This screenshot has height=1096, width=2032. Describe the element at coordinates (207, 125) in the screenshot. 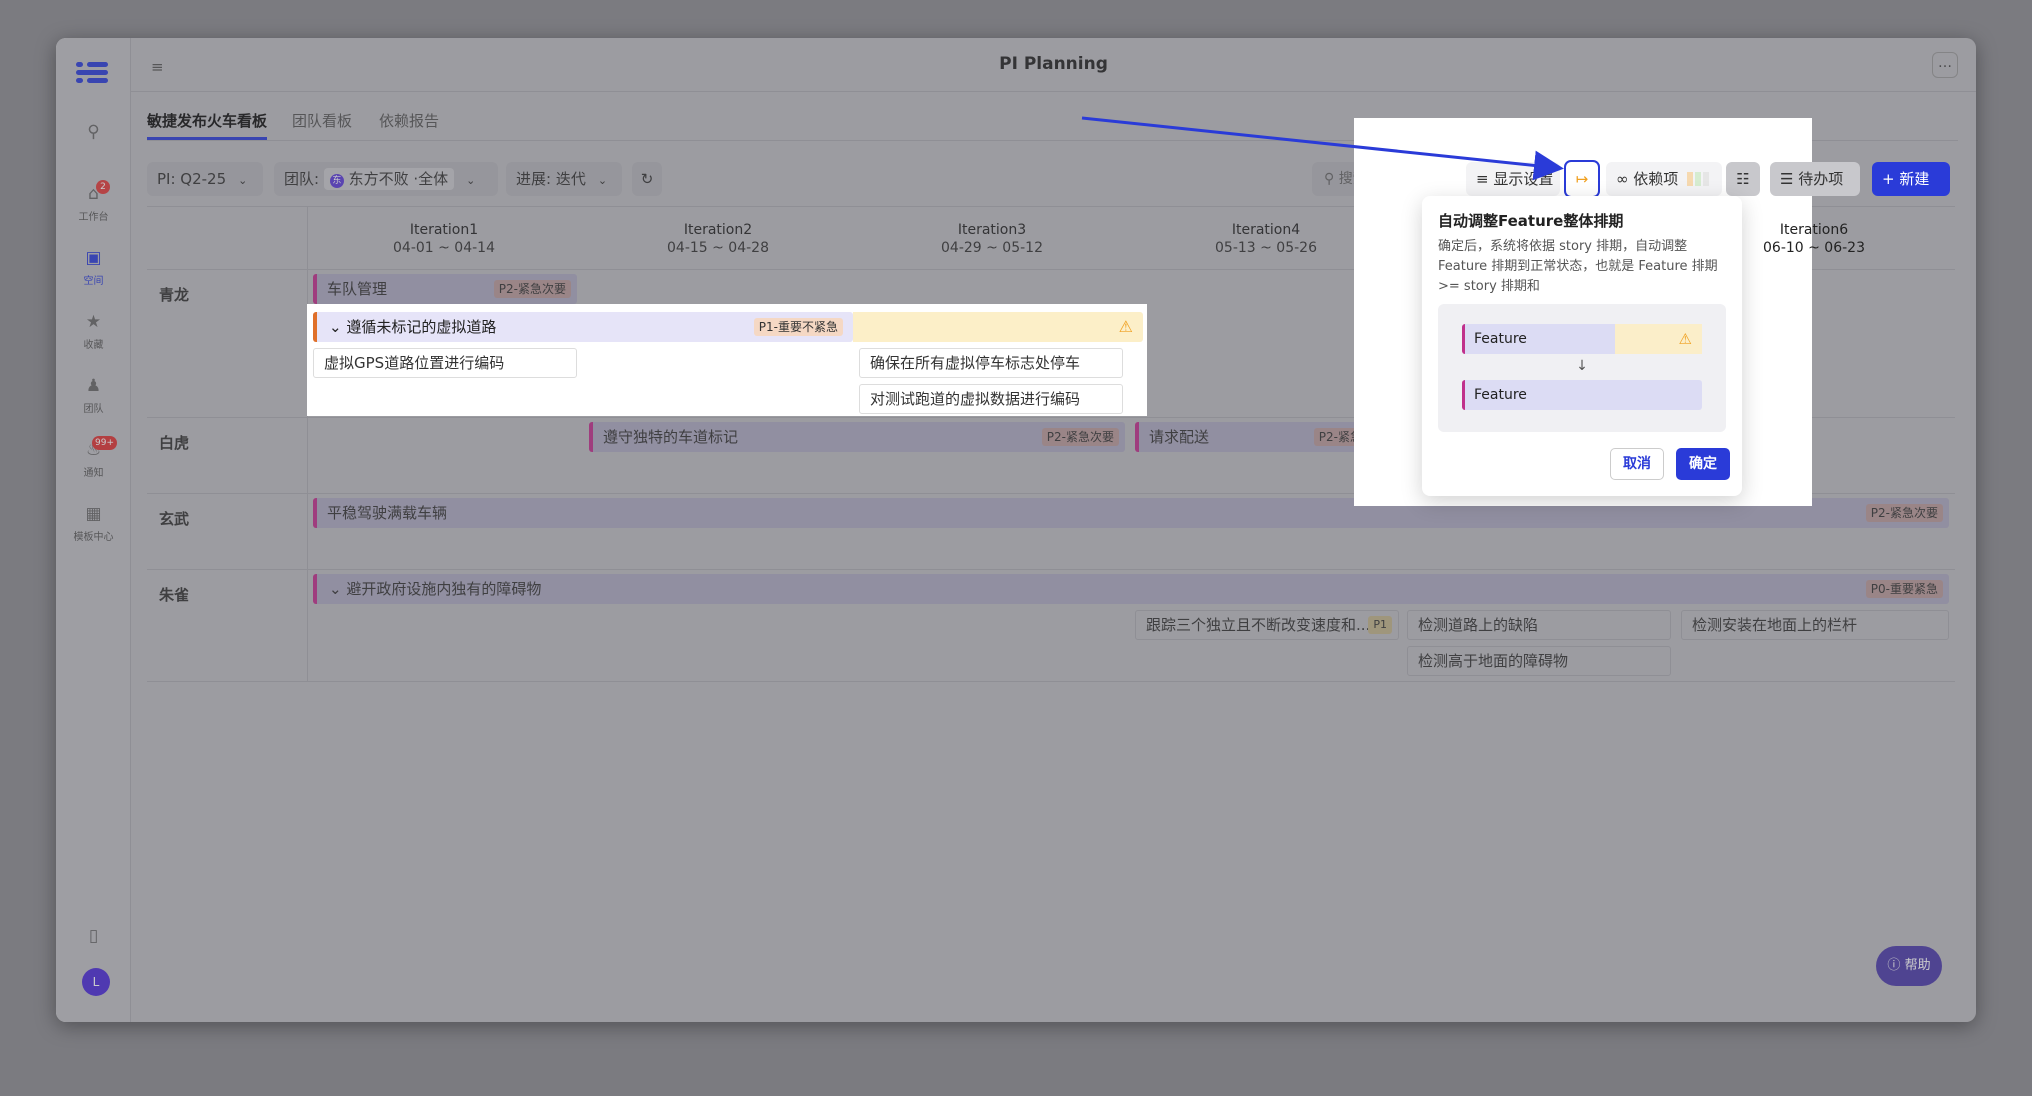

I see `tab-release-train: 敏捷发布火车看板` at that location.